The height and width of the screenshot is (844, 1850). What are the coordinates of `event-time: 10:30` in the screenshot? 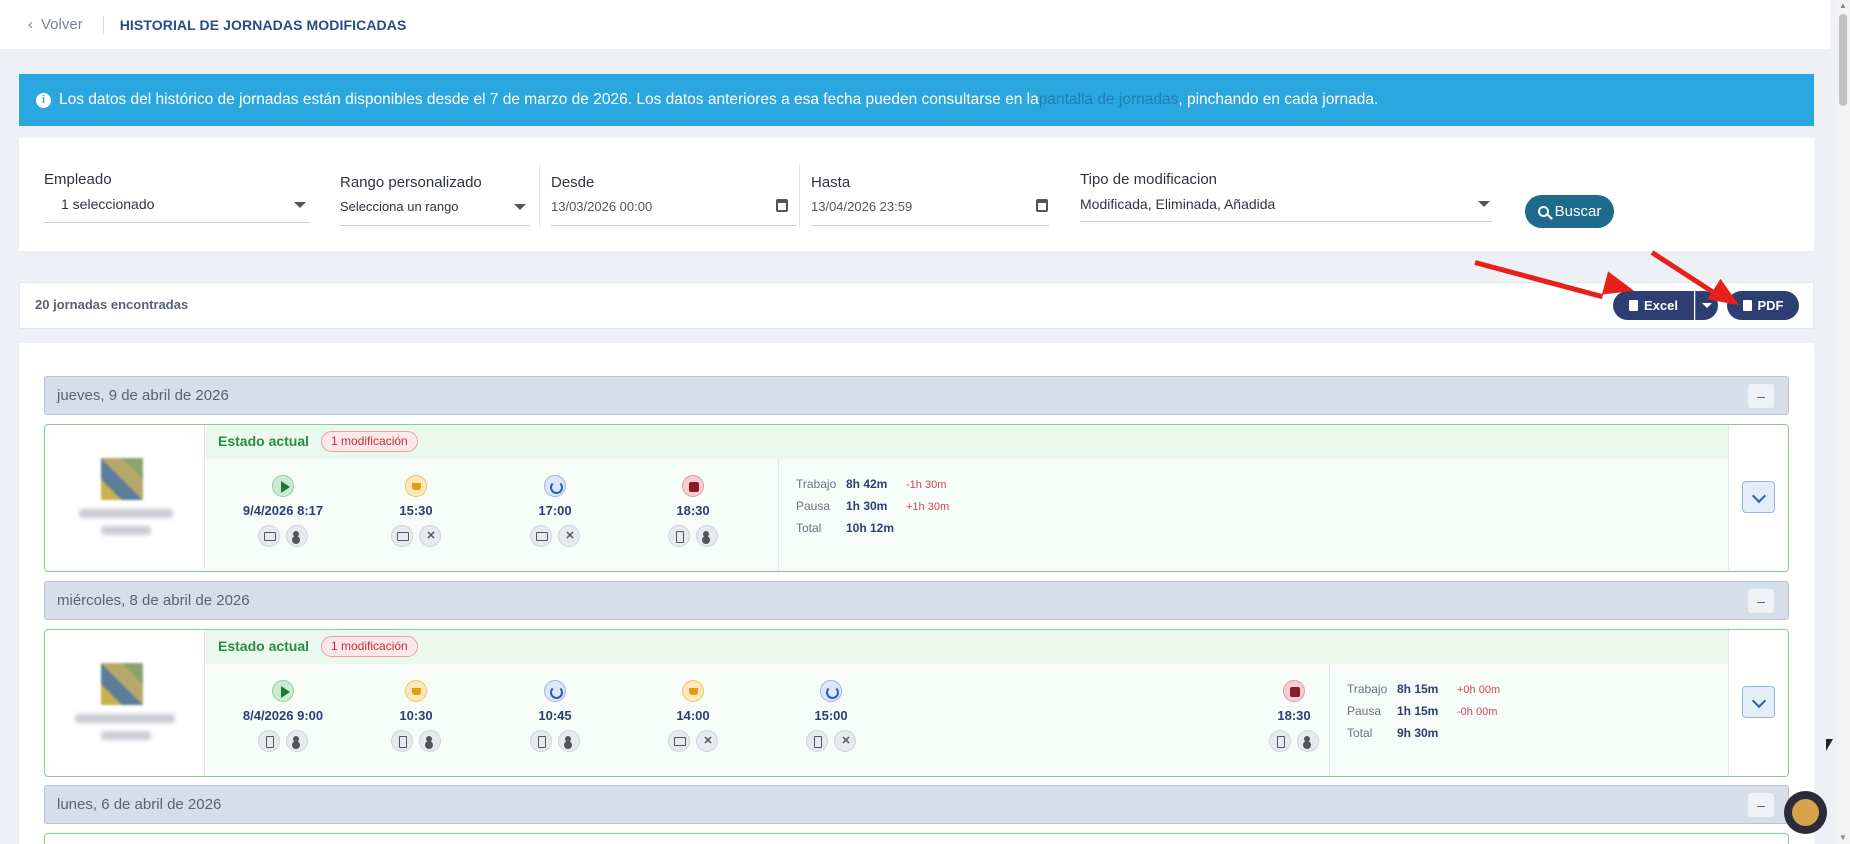 It's located at (416, 715).